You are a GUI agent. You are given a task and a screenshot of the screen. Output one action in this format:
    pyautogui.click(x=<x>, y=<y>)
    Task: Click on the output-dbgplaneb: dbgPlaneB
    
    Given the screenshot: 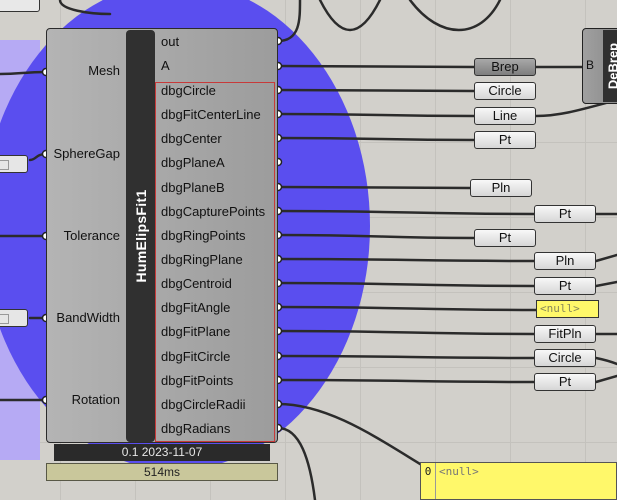 What is the action you would take?
    pyautogui.click(x=193, y=187)
    